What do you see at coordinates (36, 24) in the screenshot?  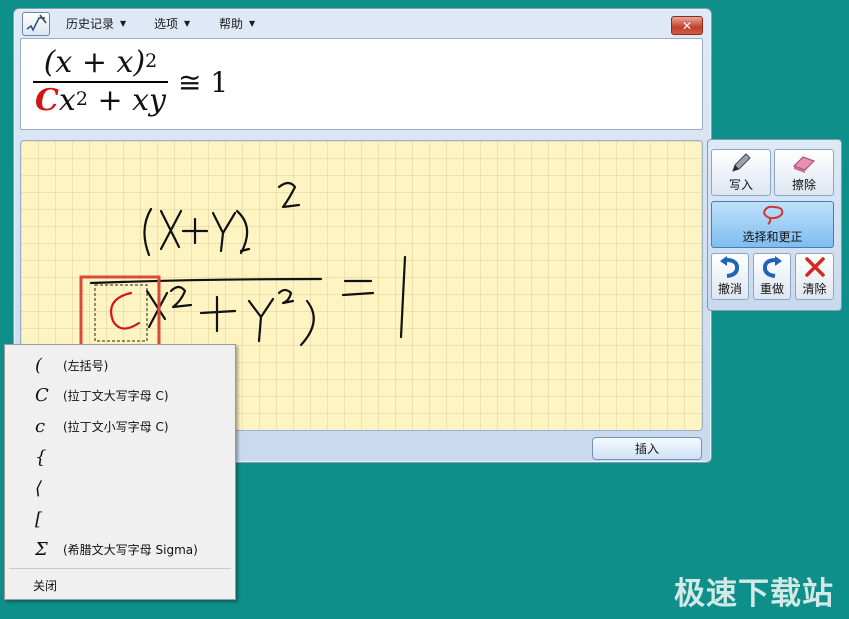 I see `math-input-app-icon` at bounding box center [36, 24].